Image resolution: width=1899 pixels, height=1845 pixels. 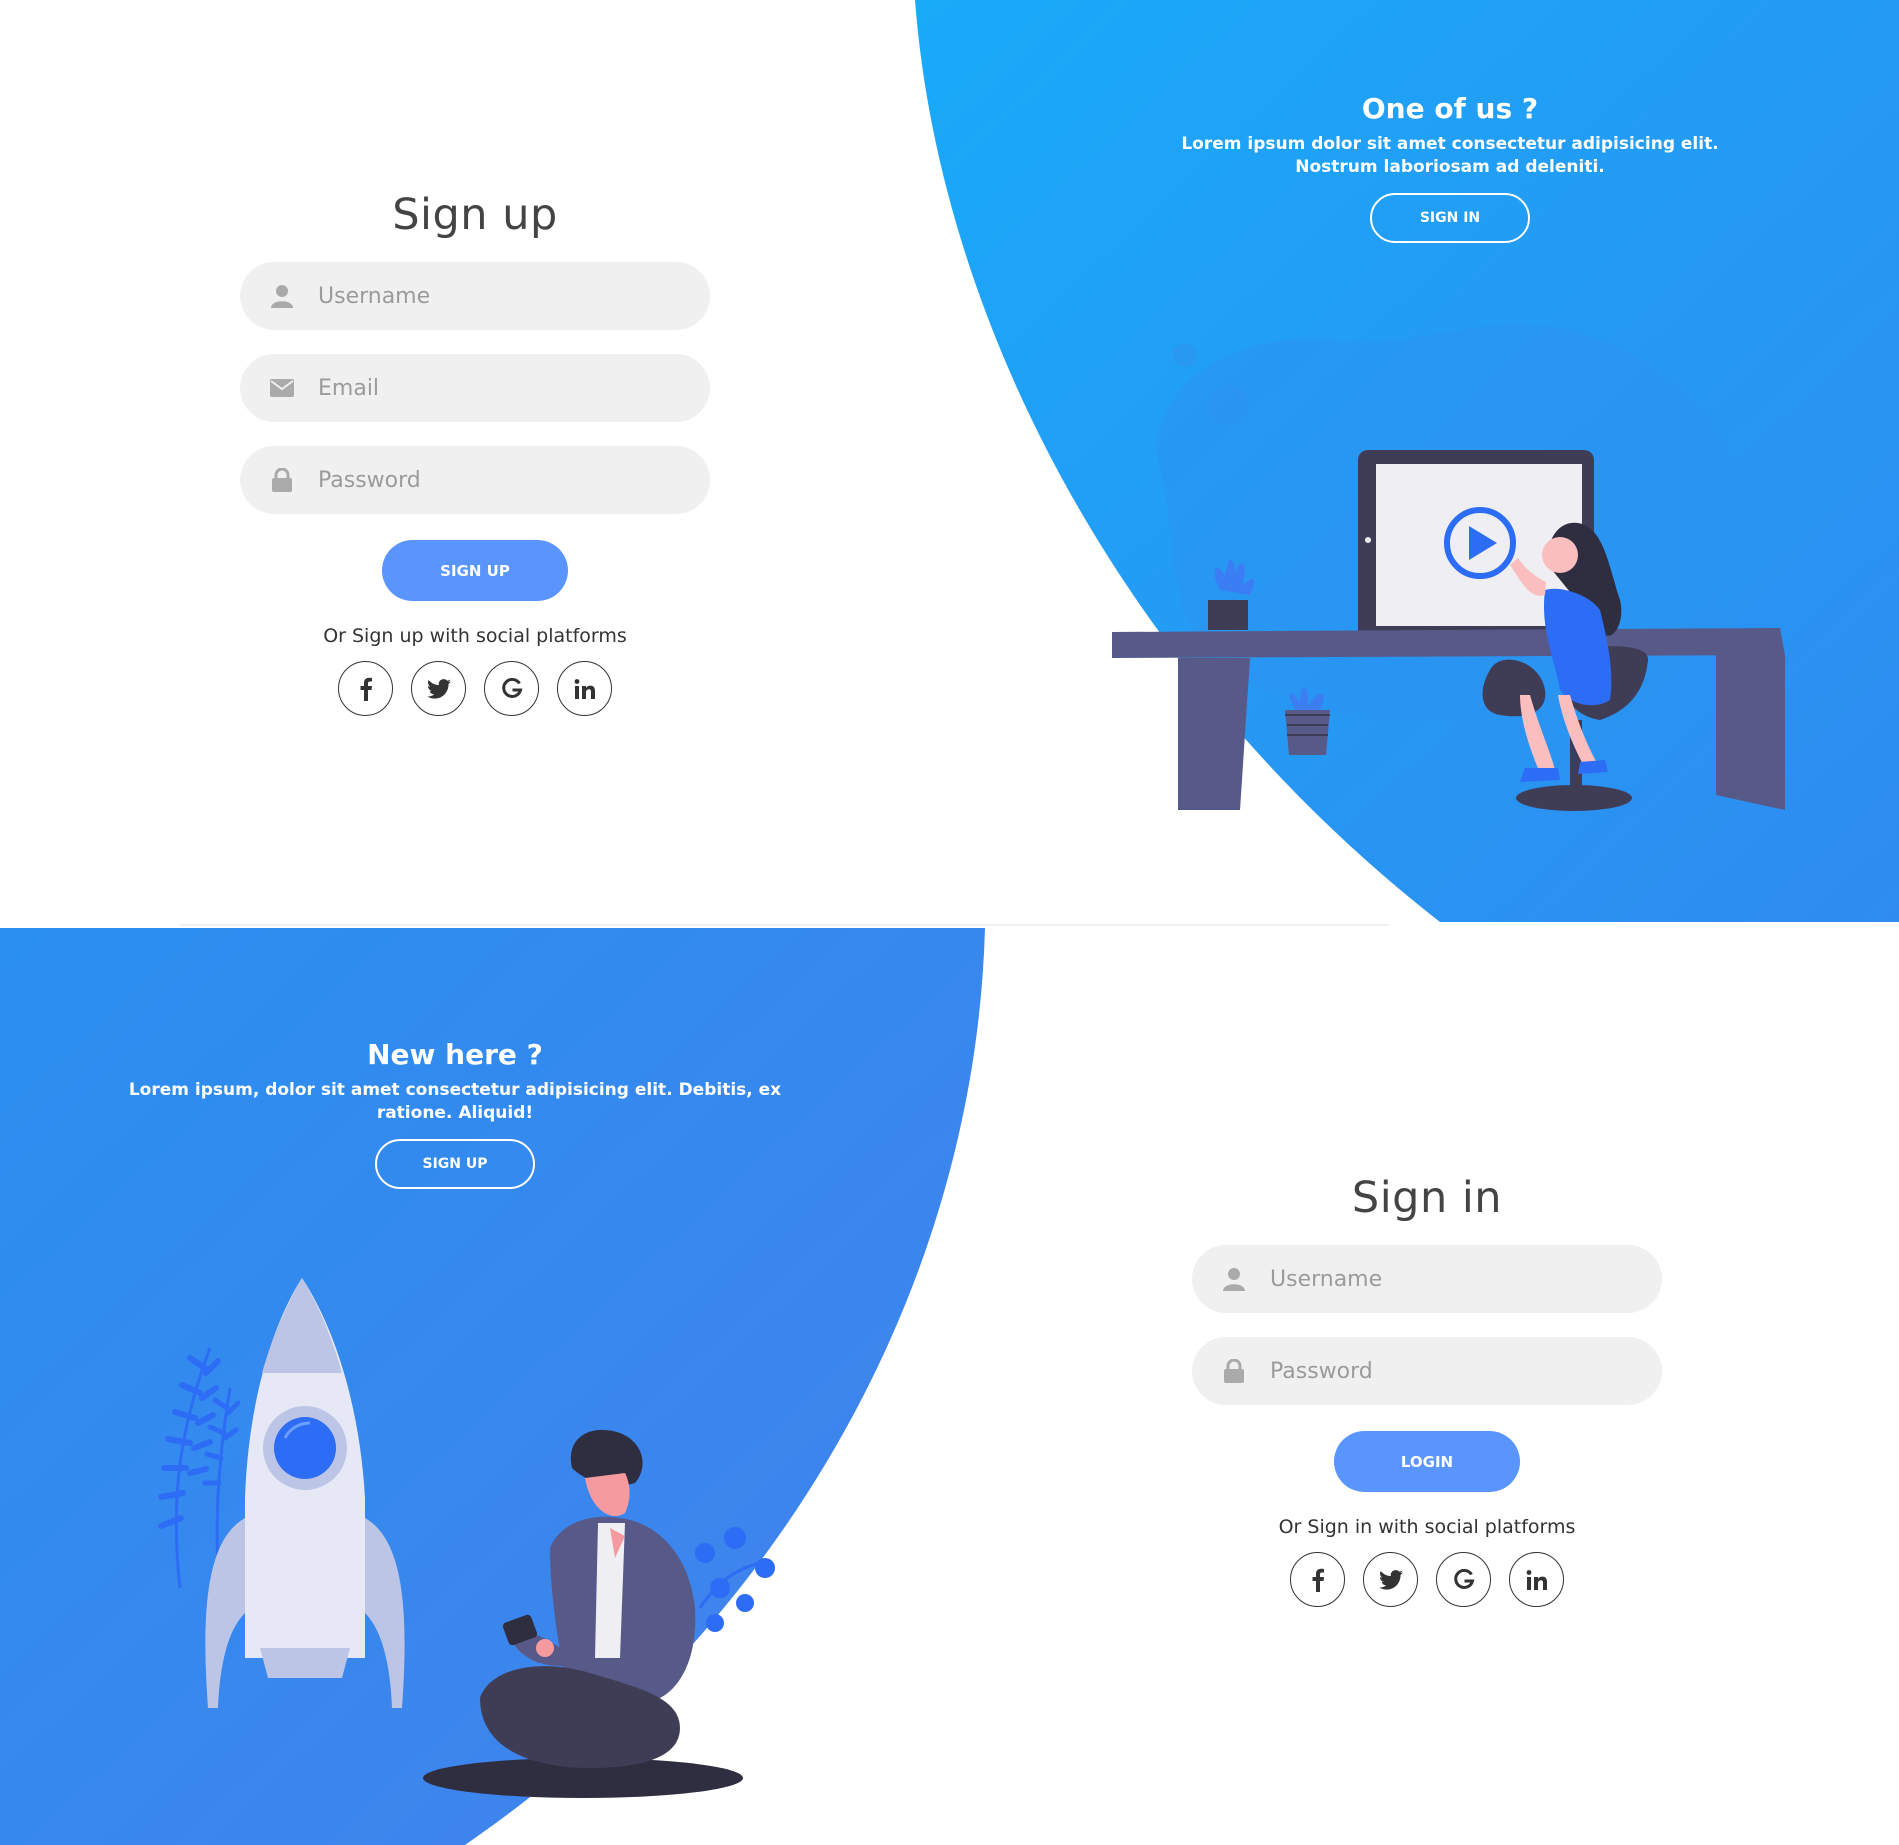 I want to click on desk, so click(x=1448, y=643).